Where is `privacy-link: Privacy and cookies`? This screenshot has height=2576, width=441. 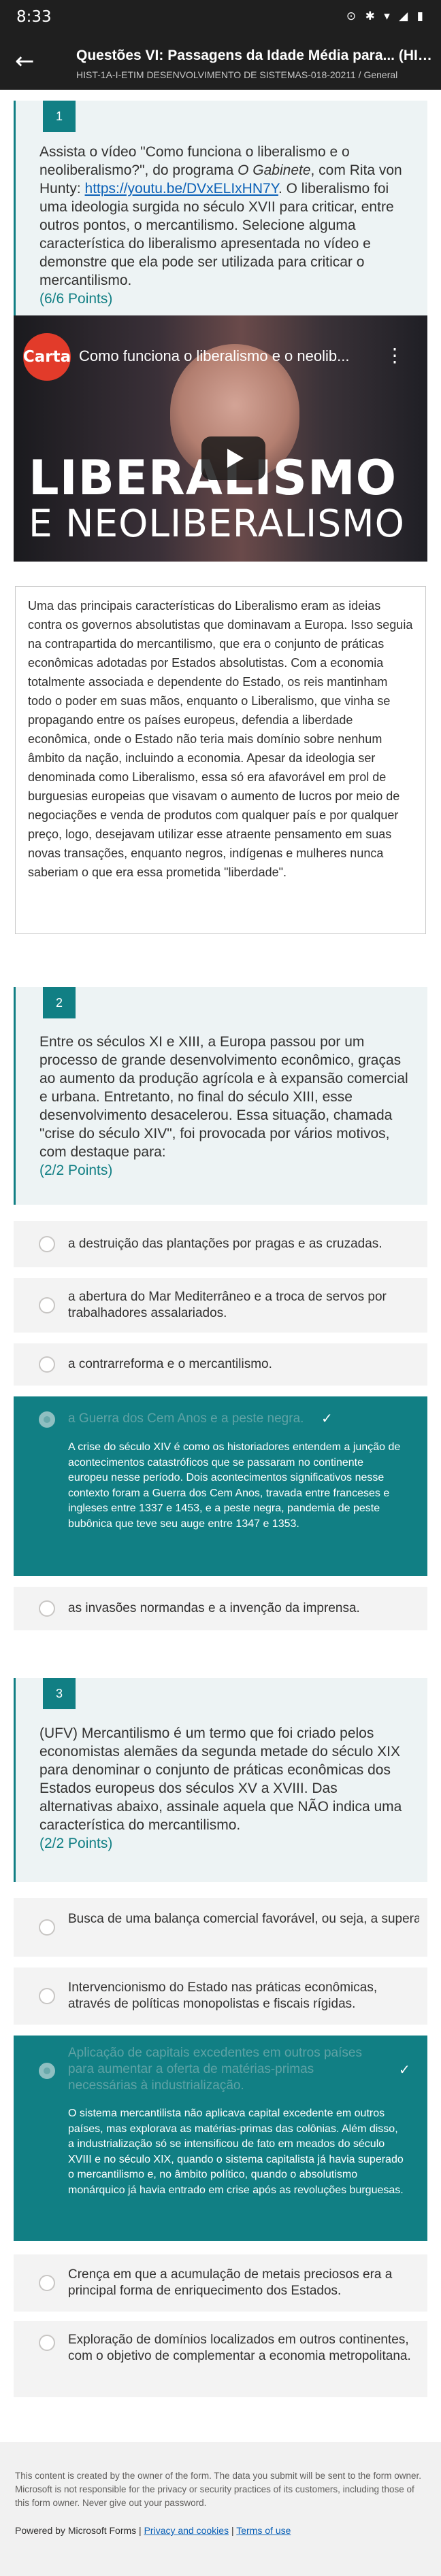 privacy-link: Privacy and cookies is located at coordinates (186, 2530).